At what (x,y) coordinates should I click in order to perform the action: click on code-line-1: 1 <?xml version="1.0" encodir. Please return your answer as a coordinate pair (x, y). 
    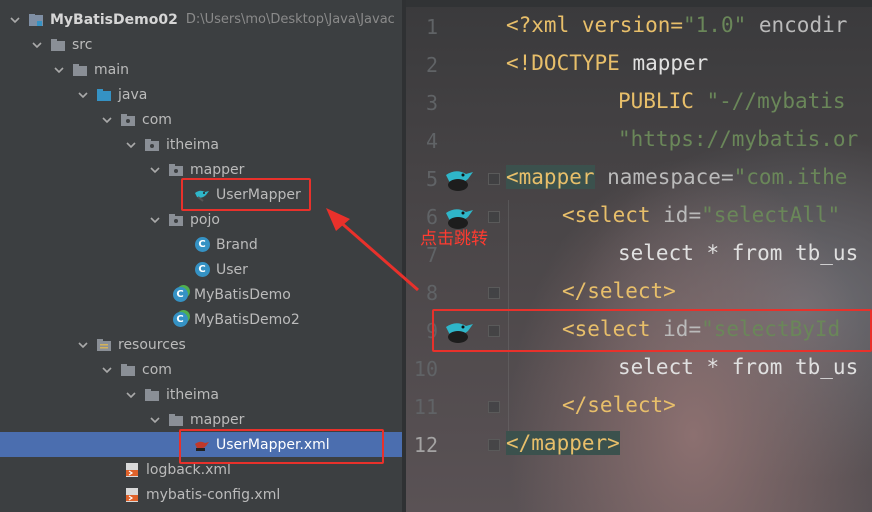
    Looking at the image, I should click on (639, 27).